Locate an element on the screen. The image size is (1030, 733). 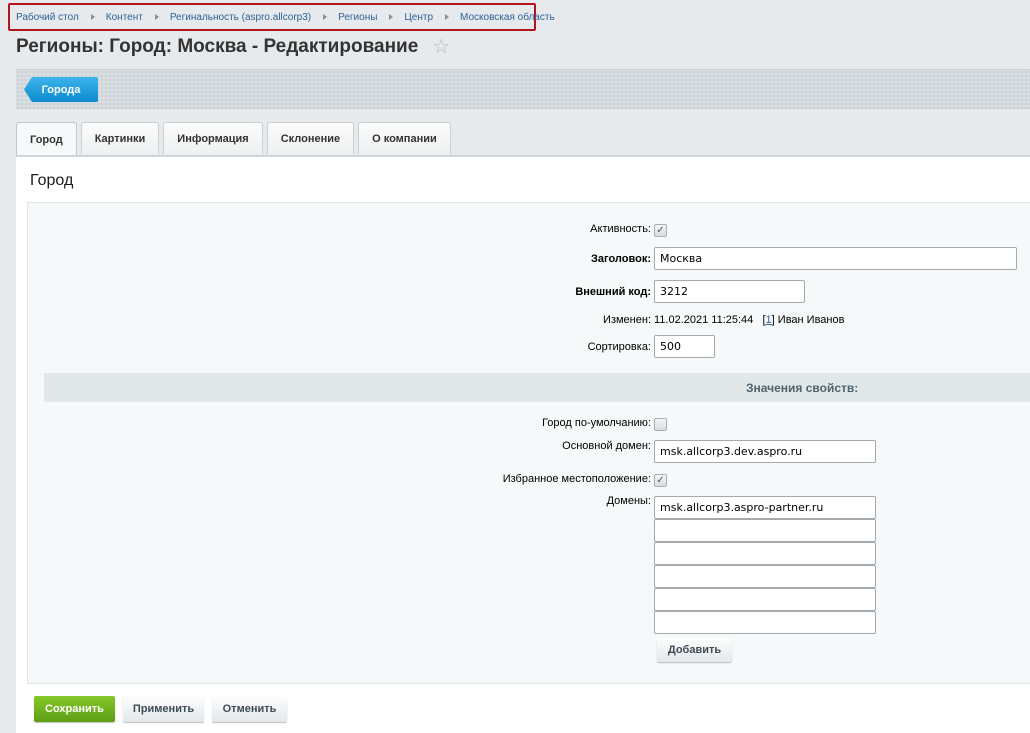
sort-label: Сортировка: is located at coordinates (619, 347).